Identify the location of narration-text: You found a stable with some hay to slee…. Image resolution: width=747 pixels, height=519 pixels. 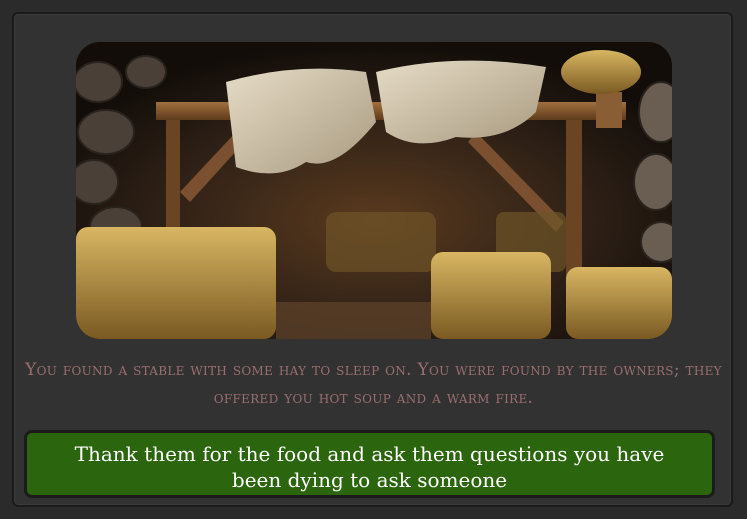
(373, 384).